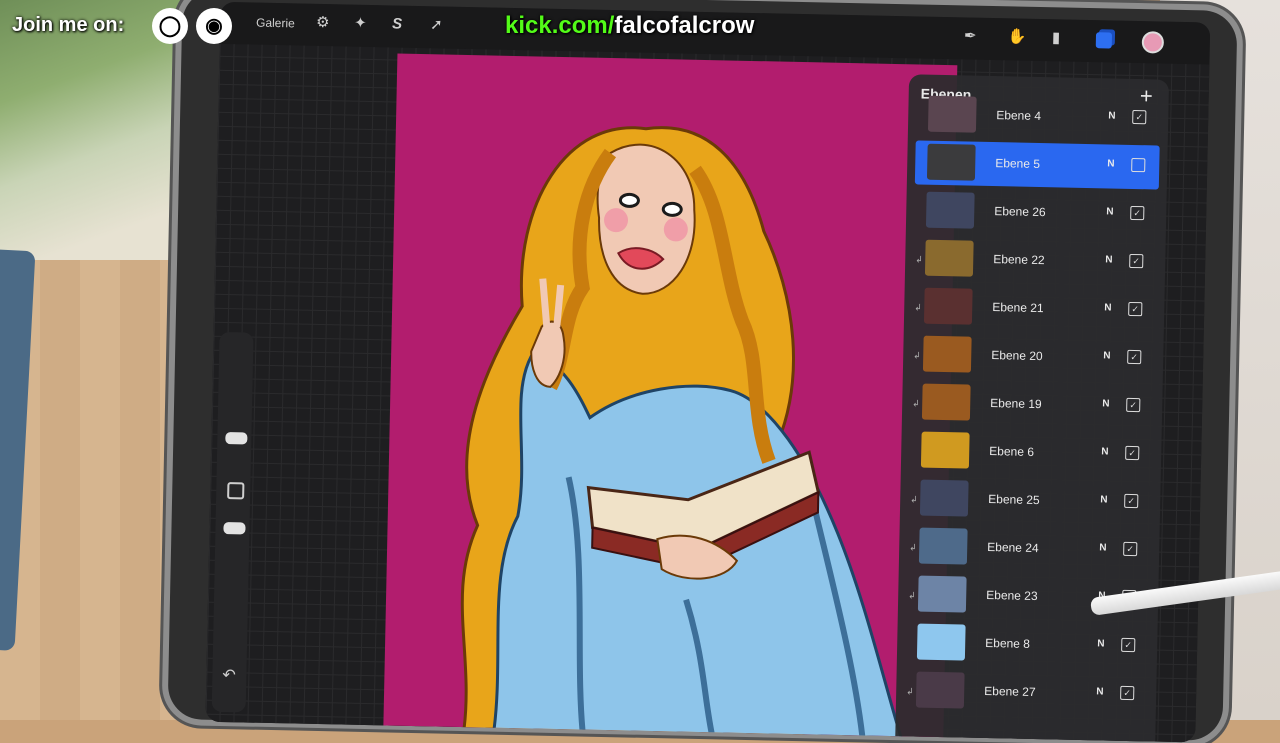 The width and height of the screenshot is (1280, 743). I want to click on layer-name: Ebene 5, so click(1018, 164).